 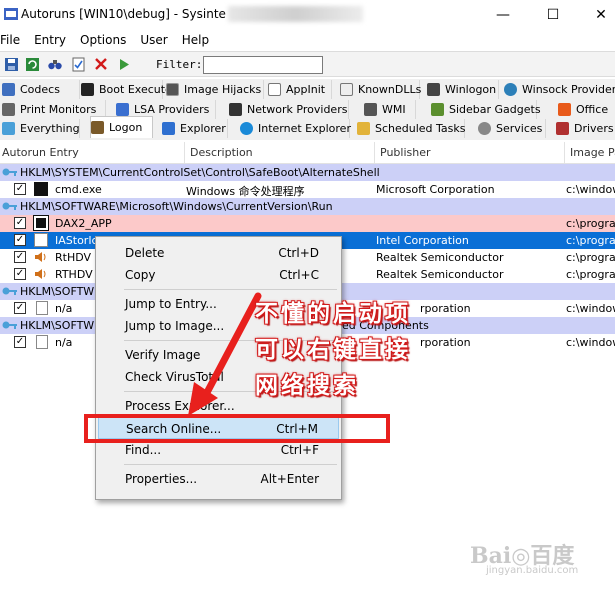 I want to click on shield-icon, so click(x=122, y=109).